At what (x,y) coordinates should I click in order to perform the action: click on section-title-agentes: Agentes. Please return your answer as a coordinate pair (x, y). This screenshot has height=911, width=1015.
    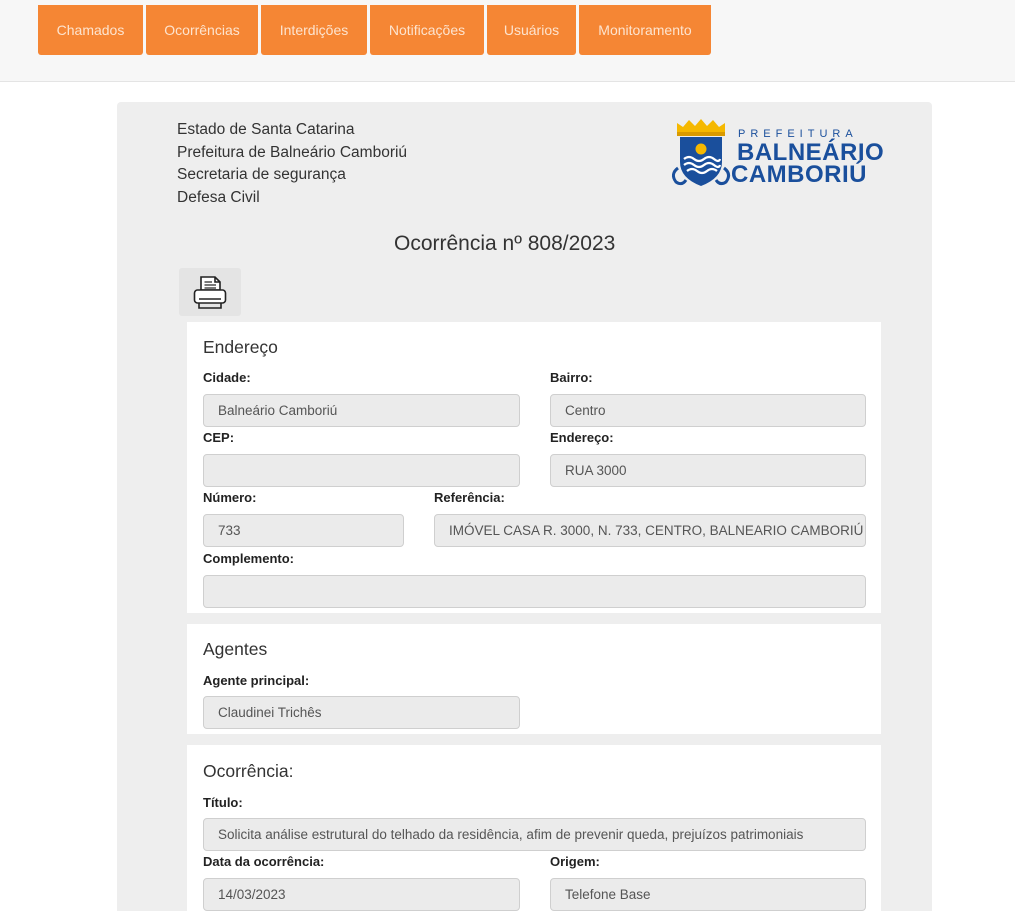
    Looking at the image, I should click on (235, 649).